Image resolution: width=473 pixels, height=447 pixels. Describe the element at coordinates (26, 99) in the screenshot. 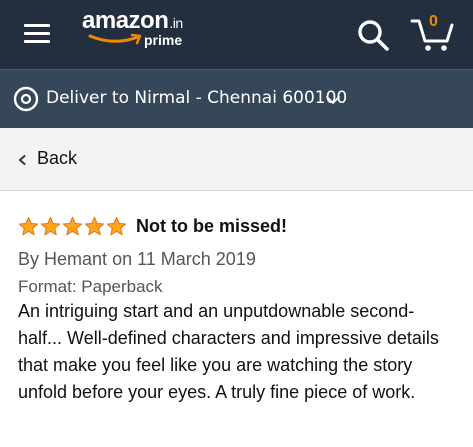

I see `location-pin-icon` at that location.